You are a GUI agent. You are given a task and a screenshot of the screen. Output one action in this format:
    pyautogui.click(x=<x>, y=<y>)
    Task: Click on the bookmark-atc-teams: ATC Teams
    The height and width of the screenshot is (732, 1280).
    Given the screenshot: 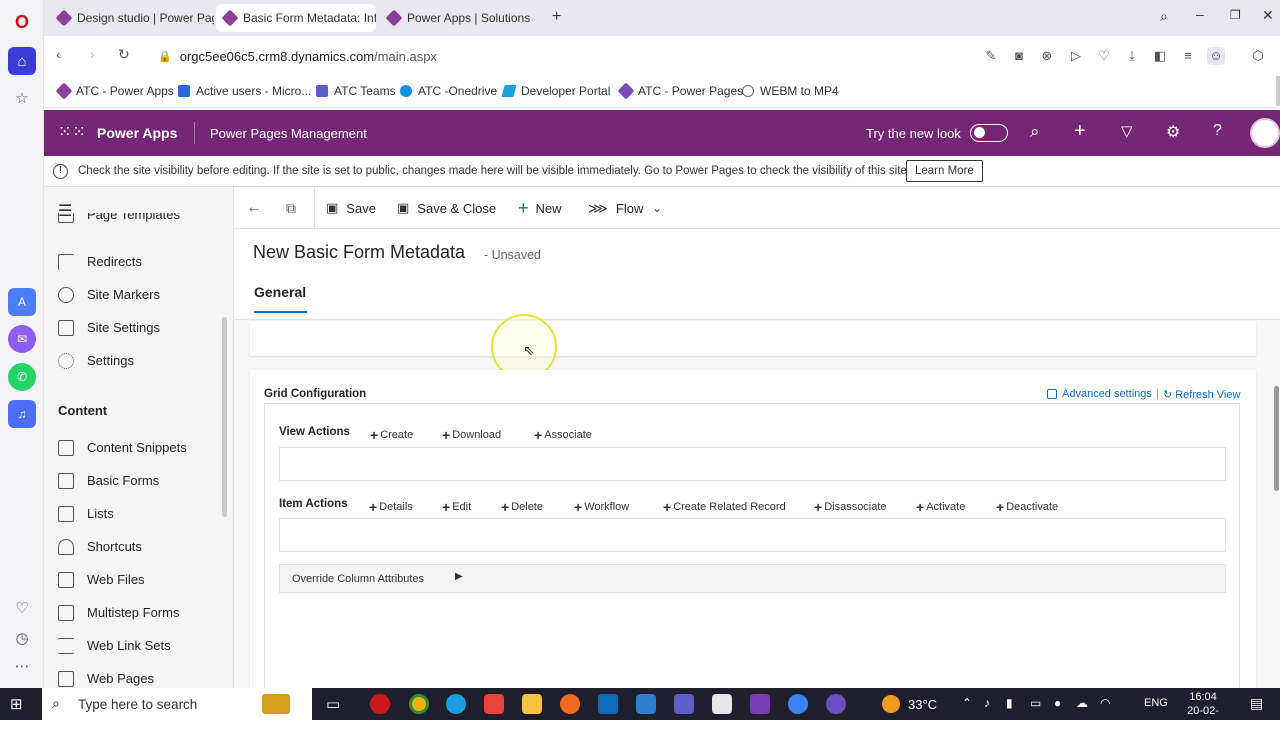 What is the action you would take?
    pyautogui.click(x=356, y=91)
    